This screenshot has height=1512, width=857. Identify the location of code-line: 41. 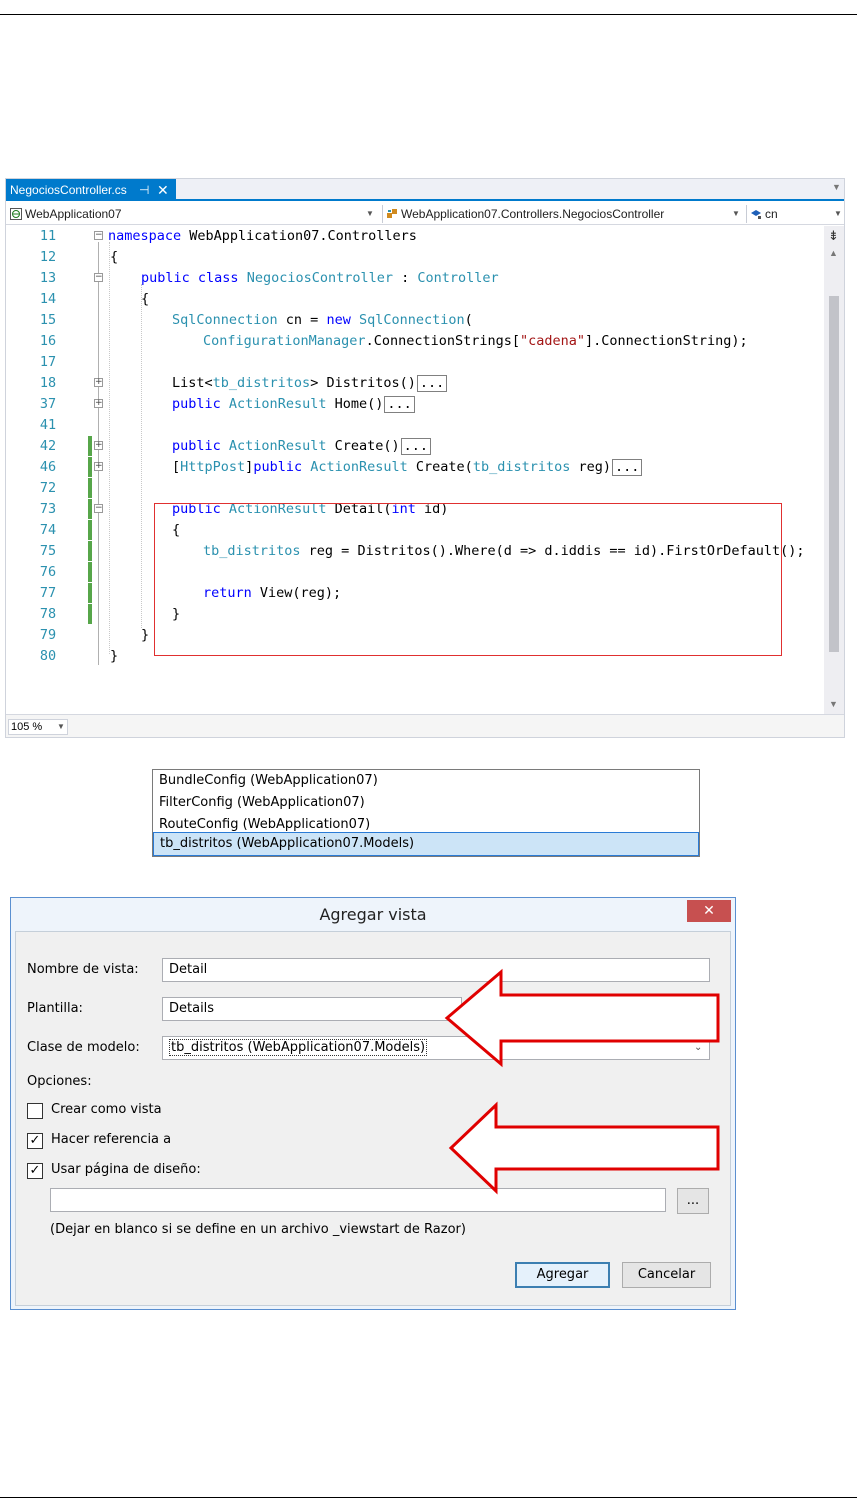
(415, 425).